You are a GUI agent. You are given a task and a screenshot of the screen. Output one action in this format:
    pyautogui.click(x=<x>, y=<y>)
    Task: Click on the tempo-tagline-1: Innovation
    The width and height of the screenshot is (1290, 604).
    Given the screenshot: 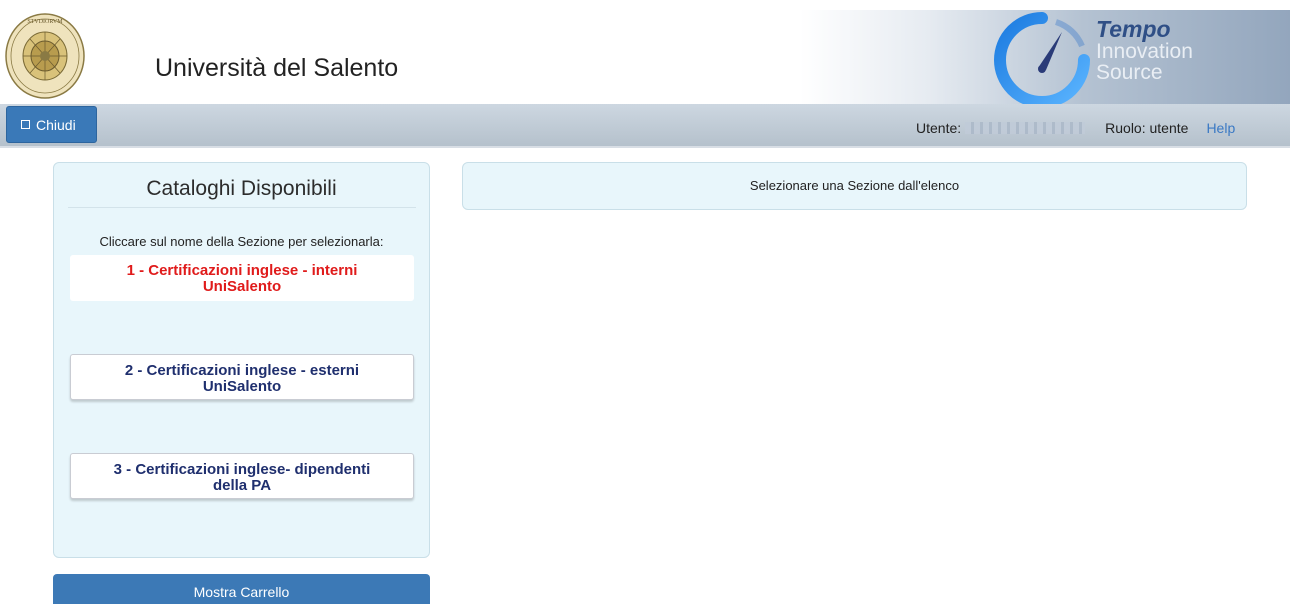 What is the action you would take?
    pyautogui.click(x=1144, y=51)
    